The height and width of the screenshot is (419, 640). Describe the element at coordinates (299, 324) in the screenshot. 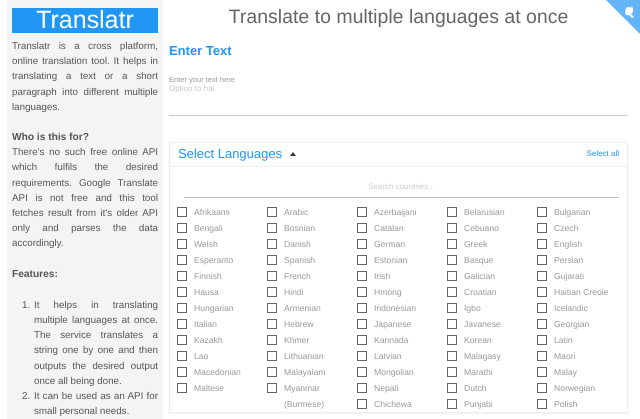

I see `language-label: Hebrew` at that location.